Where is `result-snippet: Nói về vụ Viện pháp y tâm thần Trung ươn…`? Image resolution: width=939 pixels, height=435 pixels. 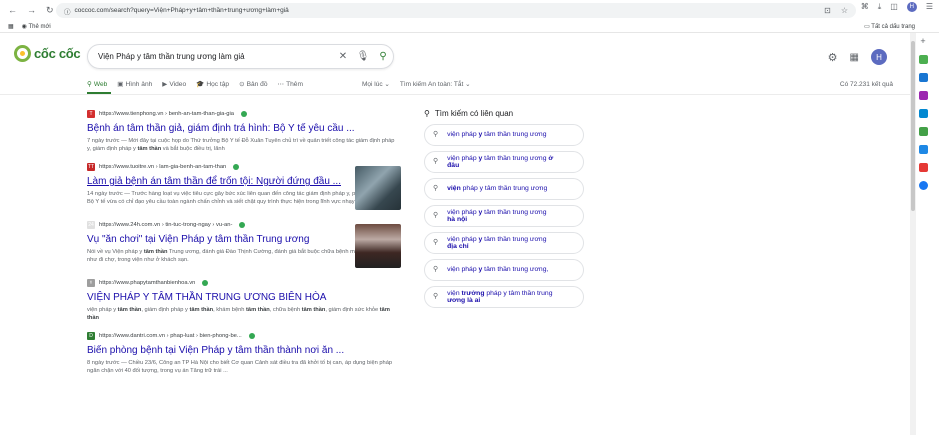
result-snippet: Nói về vụ Viện pháp y tâm thần Trung ươn… is located at coordinates (237, 256).